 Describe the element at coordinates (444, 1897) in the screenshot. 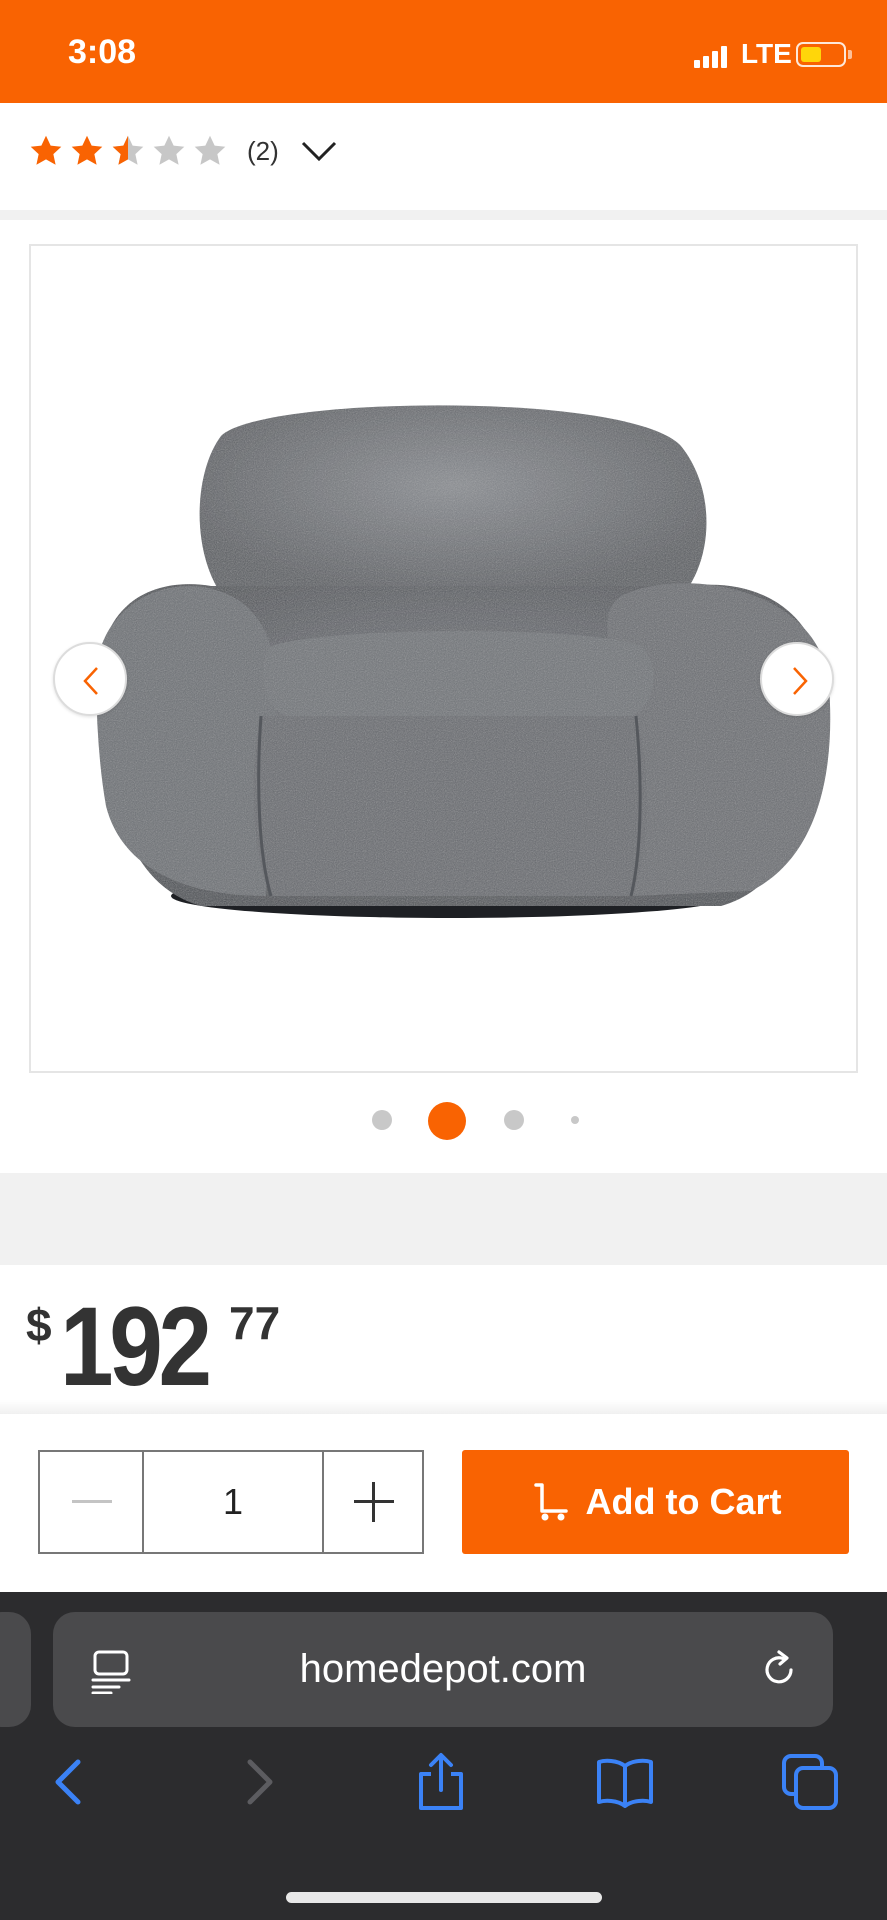

I see `home-indicator` at that location.